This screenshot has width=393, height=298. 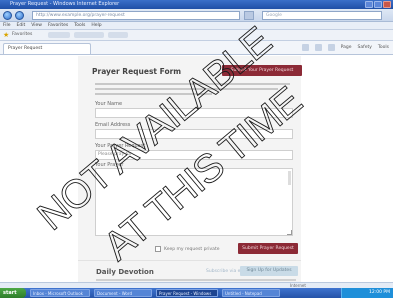 I want to click on subscribe-button: Sign Up for Updates, so click(x=269, y=271).